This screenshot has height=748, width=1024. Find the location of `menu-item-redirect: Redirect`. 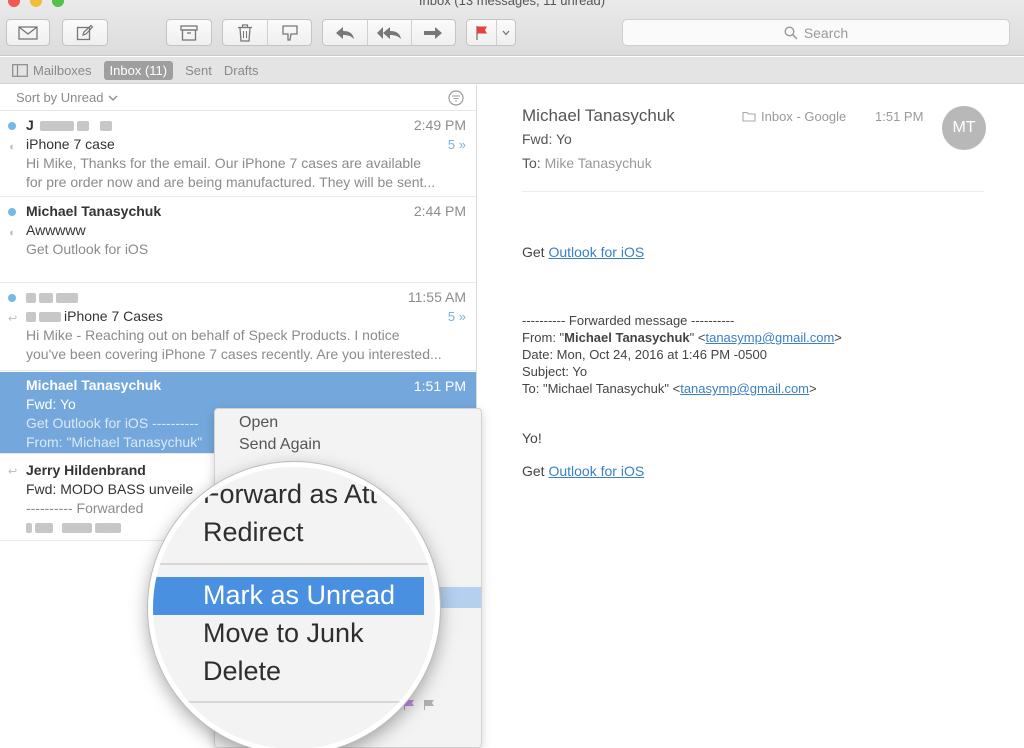

menu-item-redirect: Redirect is located at coordinates (253, 532).